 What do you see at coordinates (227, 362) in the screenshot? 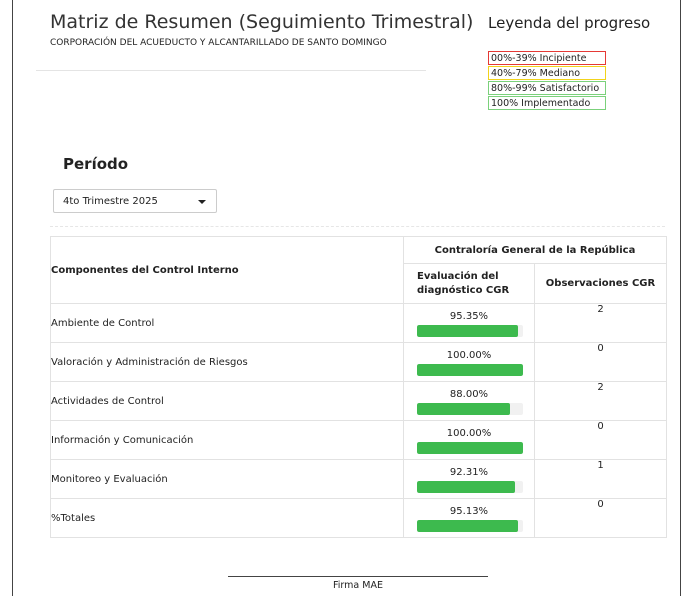
I see `component-name: Valoración y Administración de Riesgos` at bounding box center [227, 362].